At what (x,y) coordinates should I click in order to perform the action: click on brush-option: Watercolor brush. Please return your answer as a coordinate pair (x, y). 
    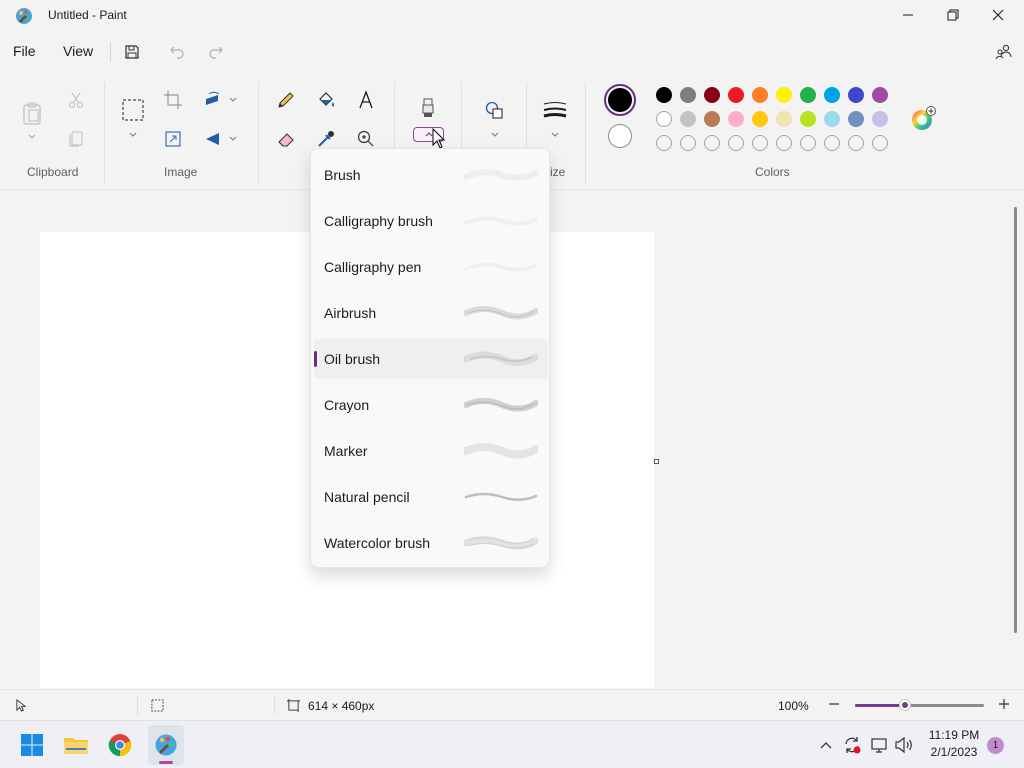
    Looking at the image, I should click on (431, 543).